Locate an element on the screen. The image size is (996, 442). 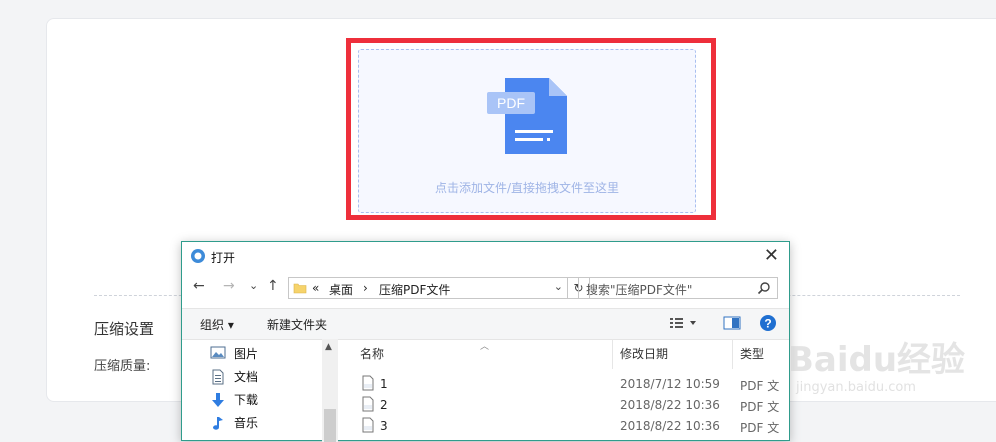
address-bar: « 桌面 › 压缩PDF文件 ⌄ is located at coordinates (428, 288).